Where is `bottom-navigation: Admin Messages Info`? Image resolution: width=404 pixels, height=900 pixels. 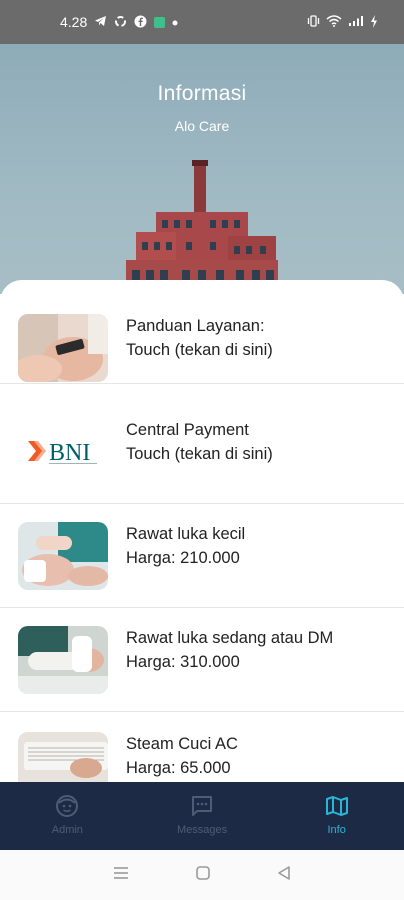 bottom-navigation: Admin Messages Info is located at coordinates (202, 816).